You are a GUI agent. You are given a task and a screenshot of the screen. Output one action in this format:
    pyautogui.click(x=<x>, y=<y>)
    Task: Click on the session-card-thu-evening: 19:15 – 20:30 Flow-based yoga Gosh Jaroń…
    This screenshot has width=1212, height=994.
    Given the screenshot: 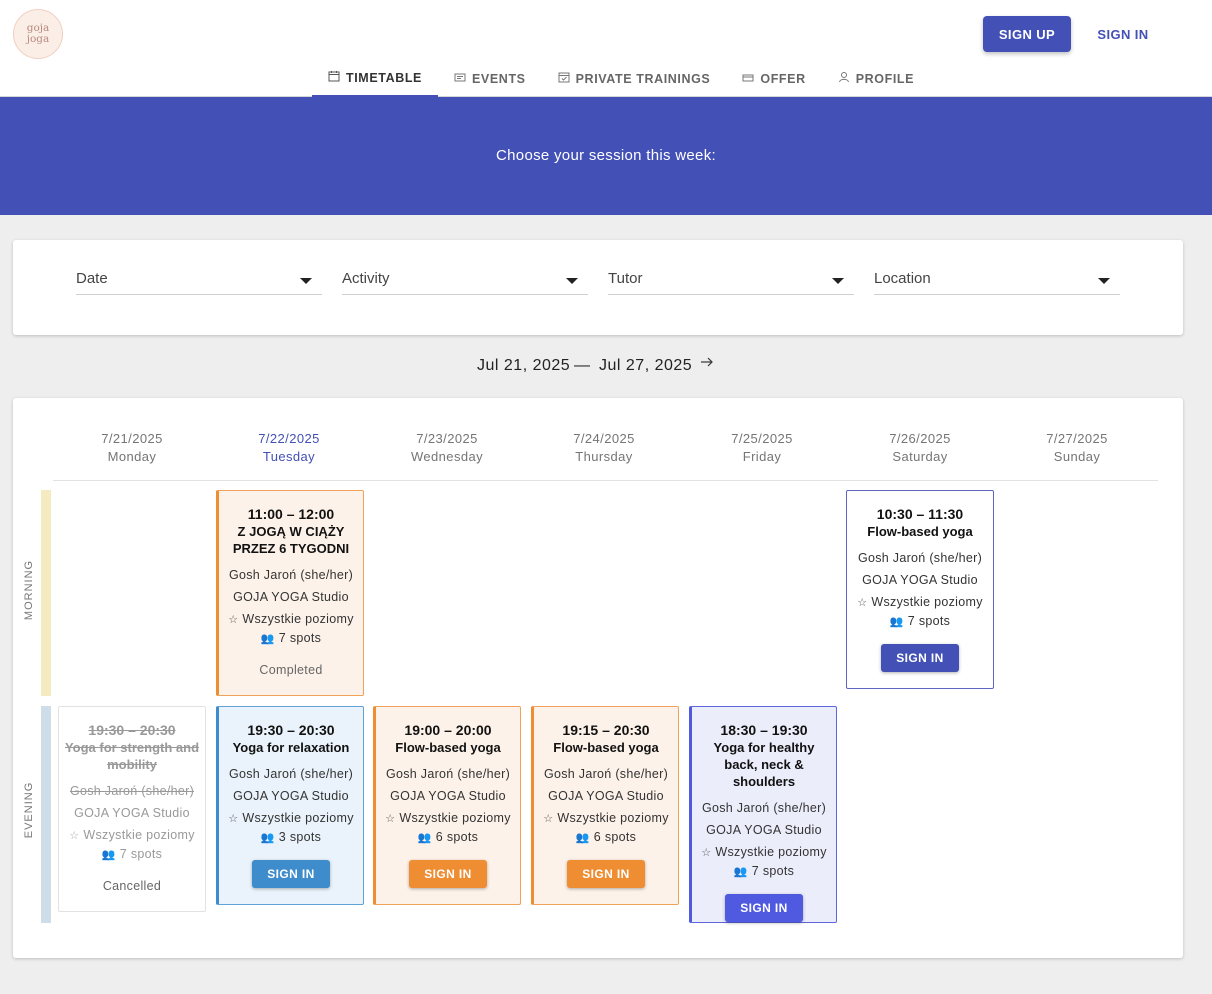 What is the action you would take?
    pyautogui.click(x=605, y=805)
    